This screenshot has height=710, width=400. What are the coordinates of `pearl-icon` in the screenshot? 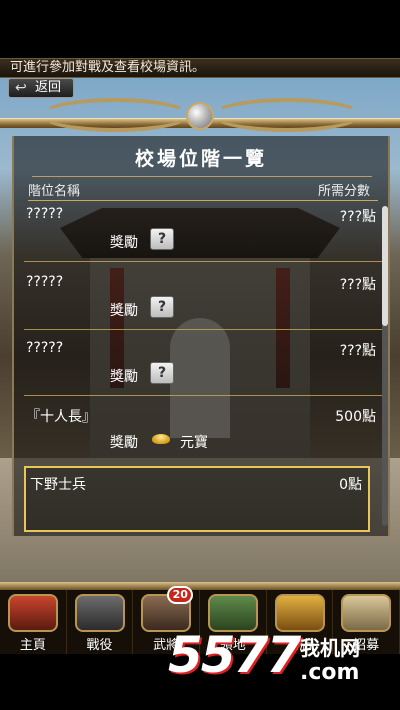 It's located at (200, 116).